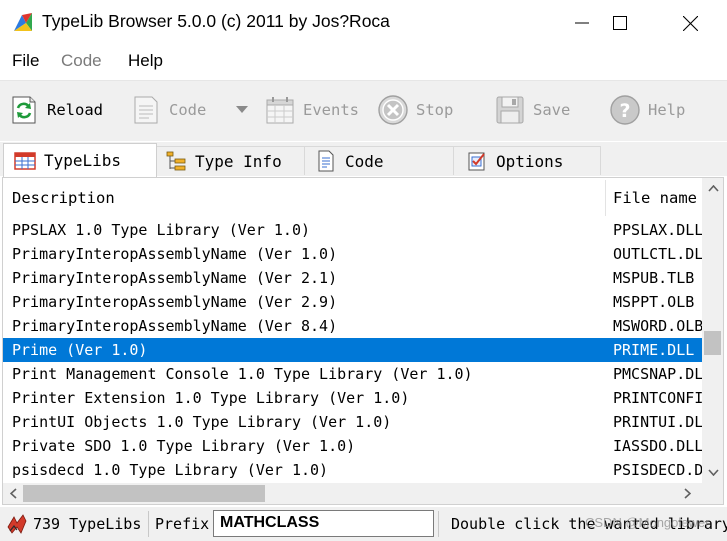  What do you see at coordinates (175, 302) in the screenshot?
I see `row-description: PrimaryInteropAssemblyName (Ver 2.9)` at bounding box center [175, 302].